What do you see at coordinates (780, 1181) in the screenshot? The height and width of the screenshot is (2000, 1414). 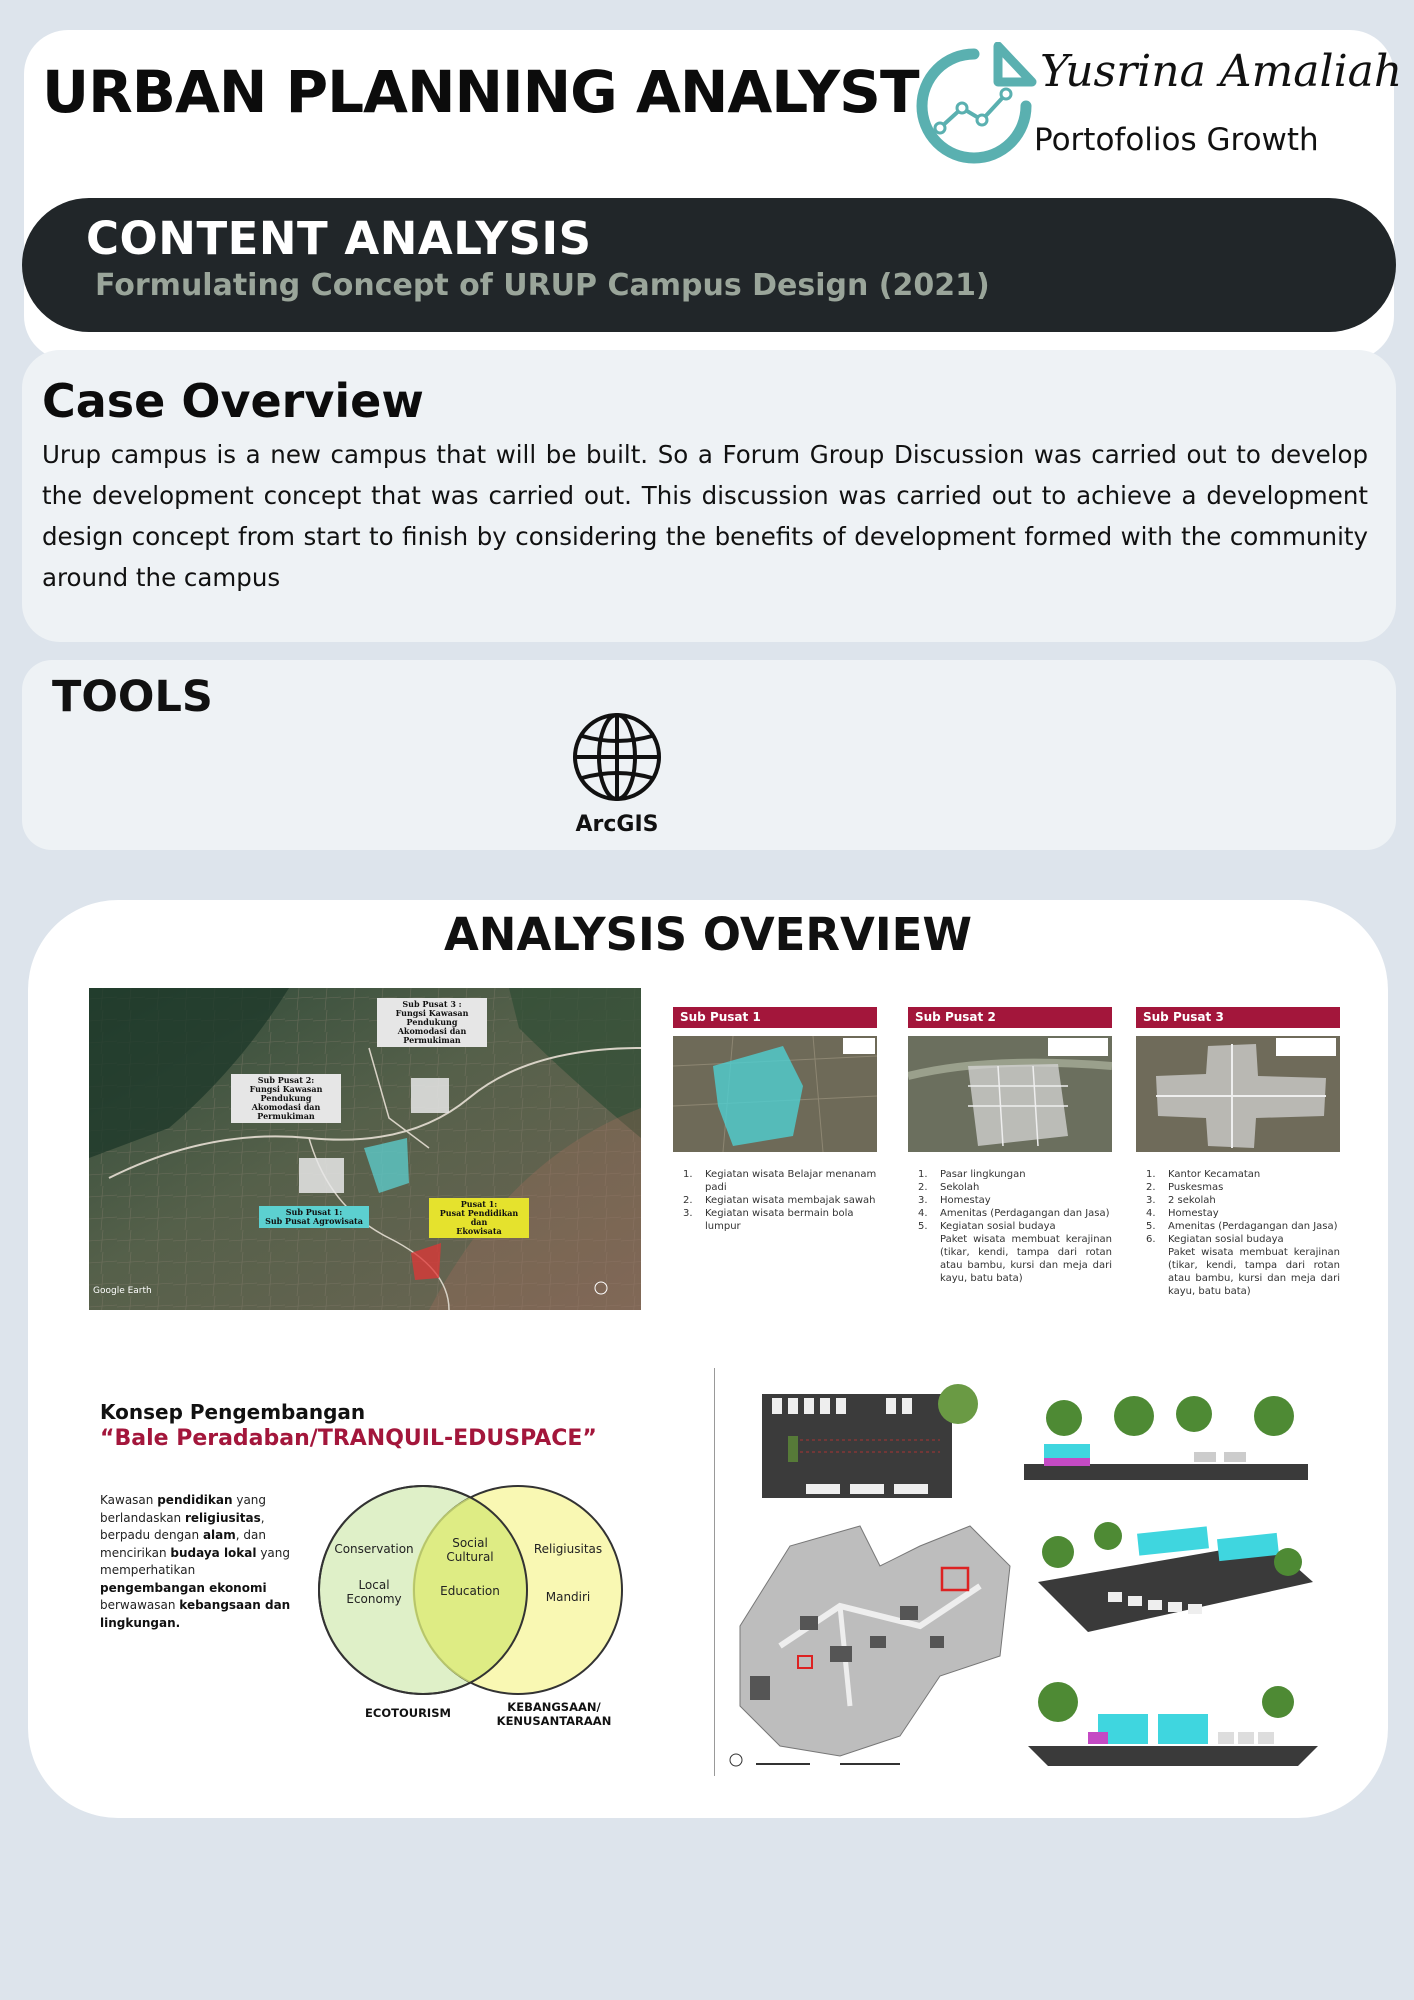 I see `list-item: 1. Kegiatan wisata Belajar menanam padi` at bounding box center [780, 1181].